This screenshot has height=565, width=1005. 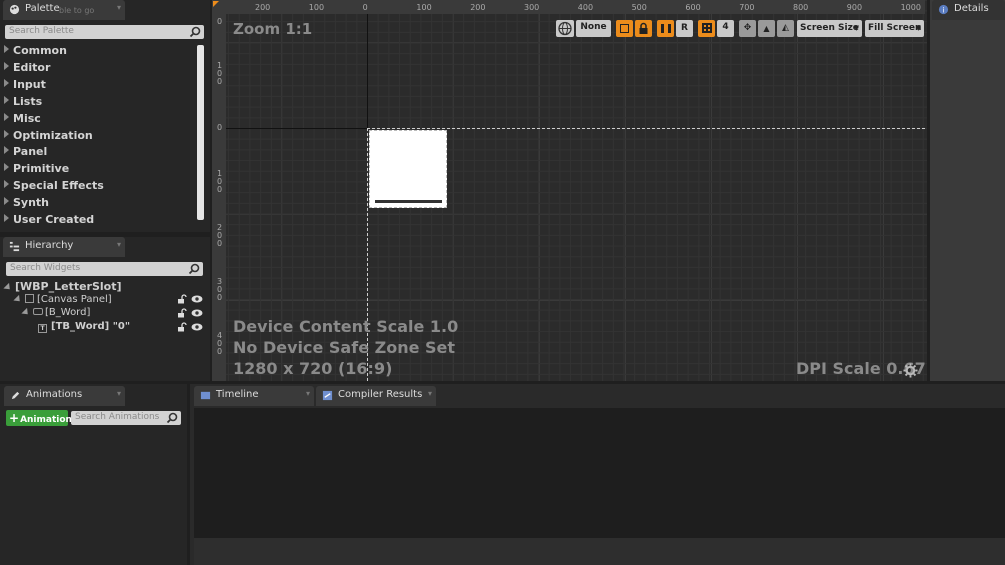 I want to click on animations-search-input: Search Animations, so click(x=126, y=418).